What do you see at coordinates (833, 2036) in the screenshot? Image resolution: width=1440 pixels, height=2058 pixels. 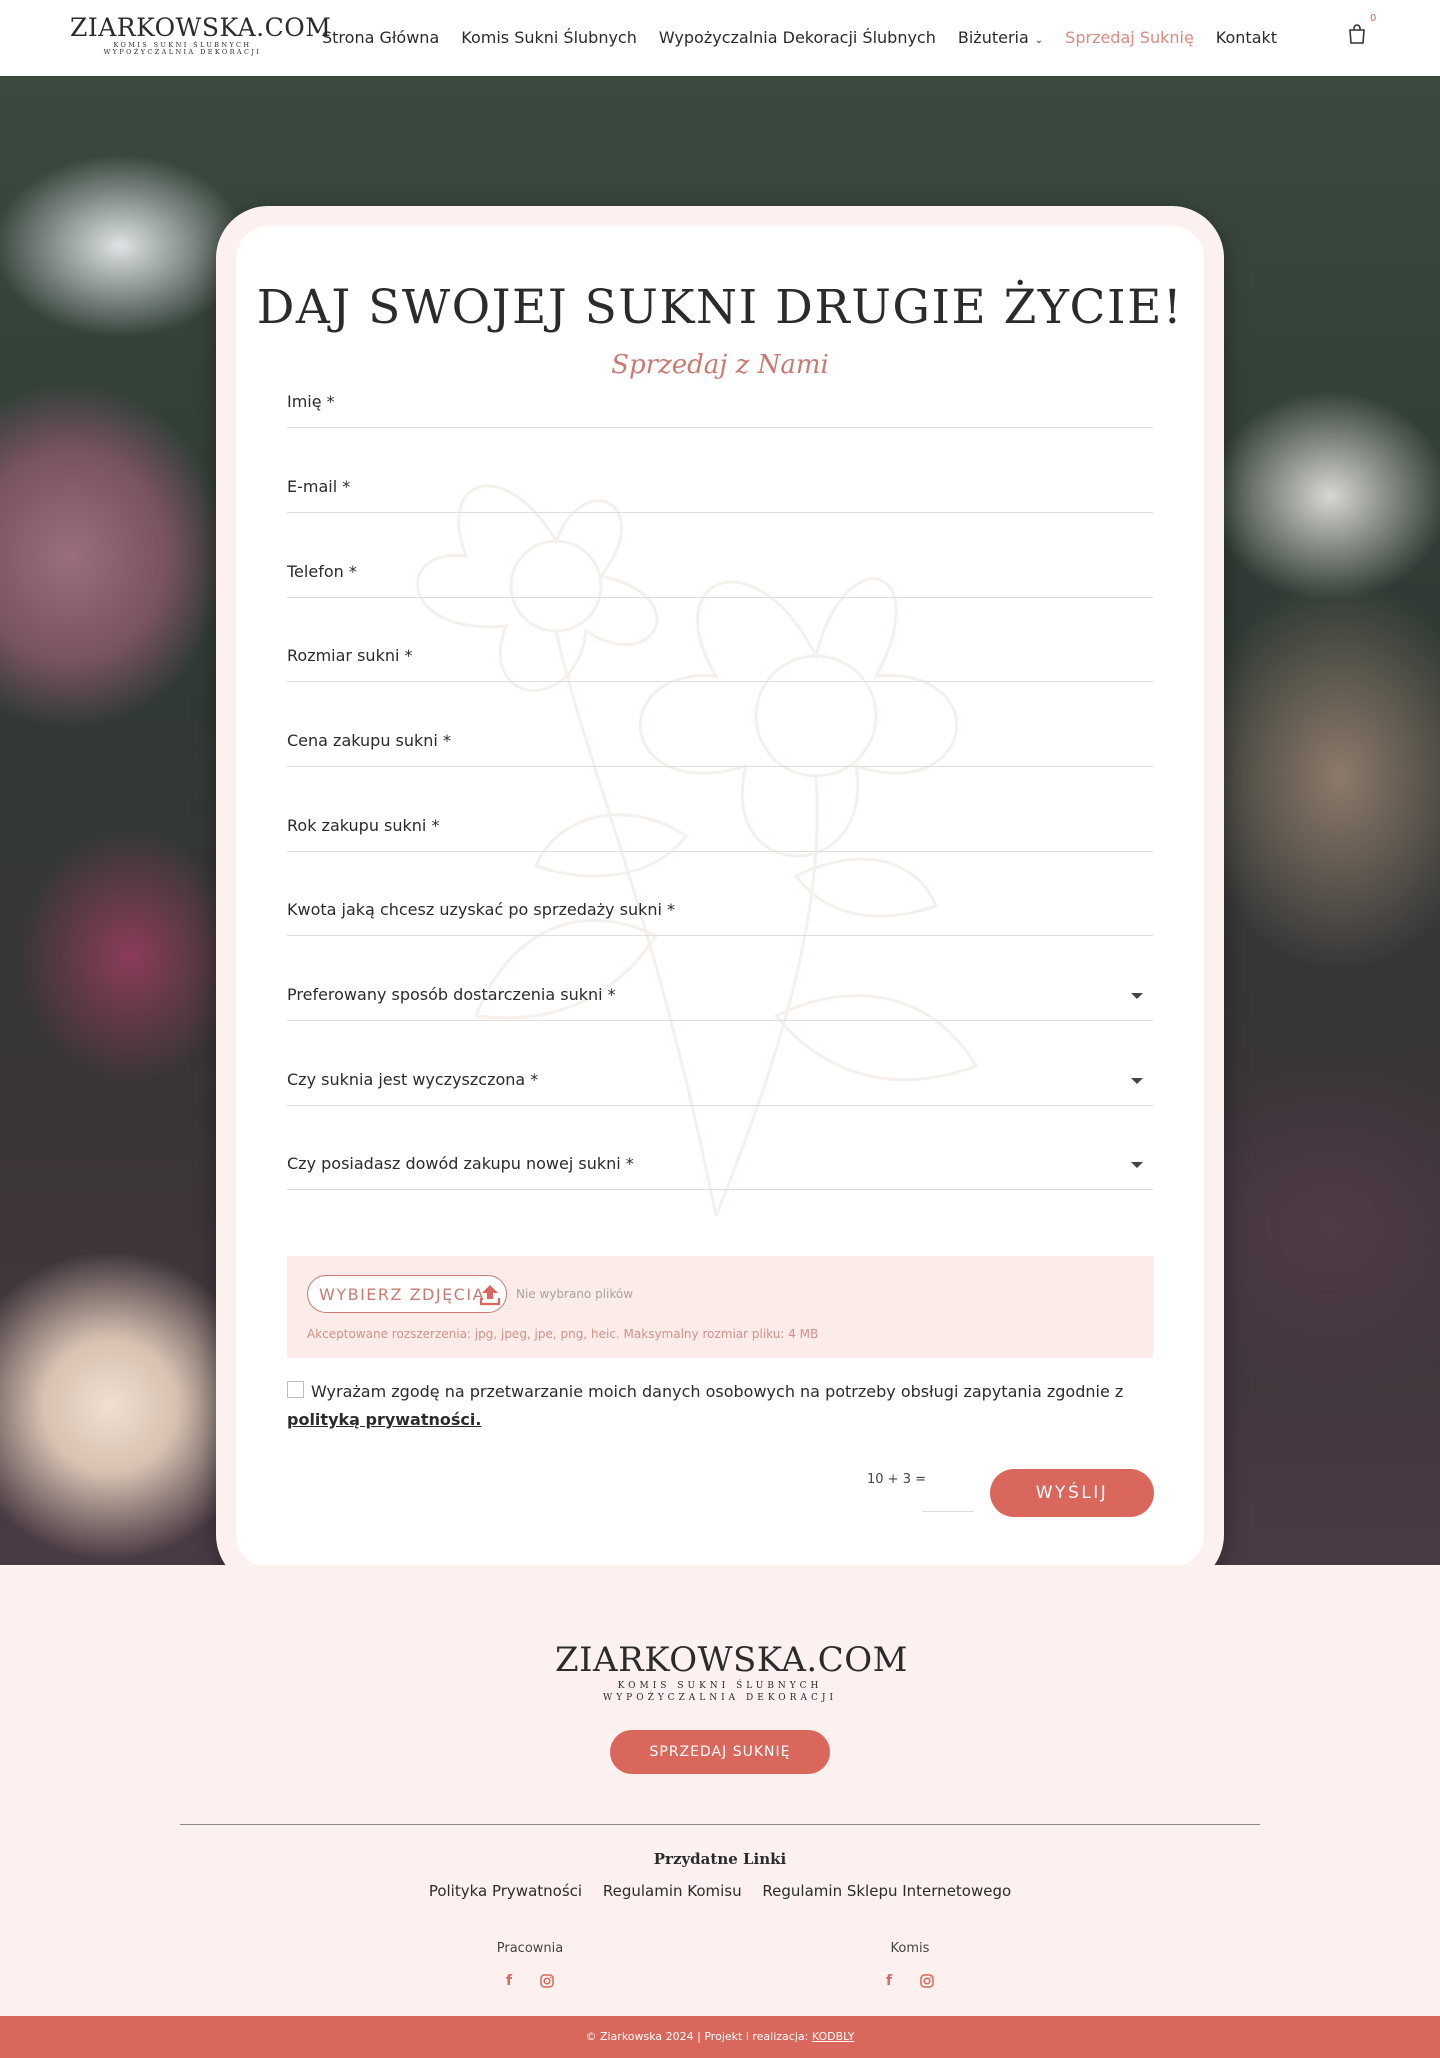 I see `kodbly-link: KODBLY` at bounding box center [833, 2036].